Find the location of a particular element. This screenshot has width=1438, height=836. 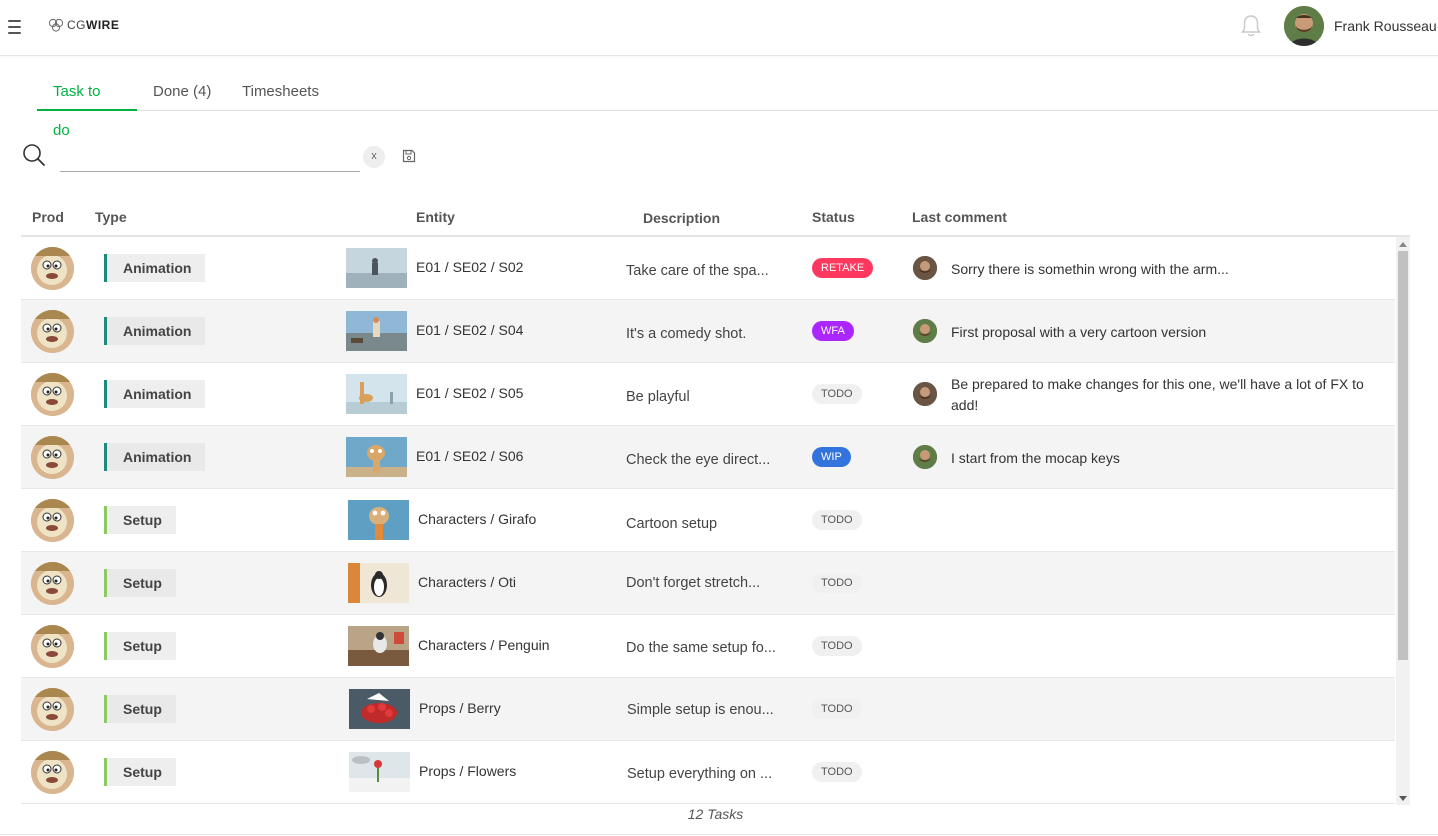

notifications-bell-icon is located at coordinates (1251, 26).